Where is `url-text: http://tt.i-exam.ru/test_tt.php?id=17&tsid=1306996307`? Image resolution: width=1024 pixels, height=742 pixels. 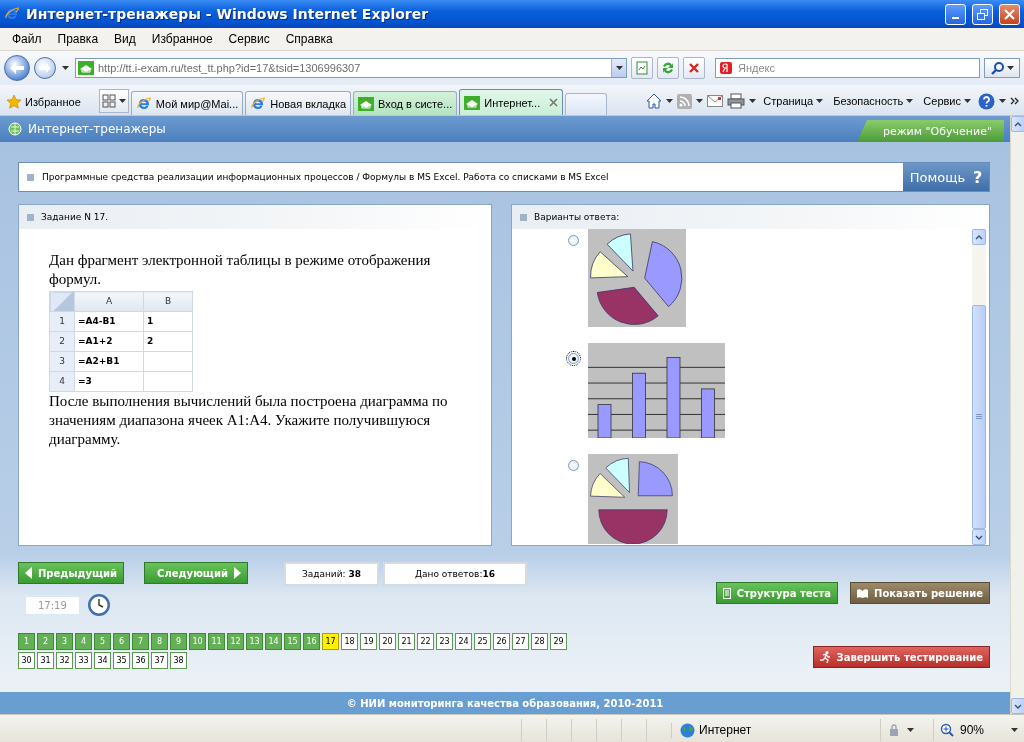
url-text: http://tt.i-exam.ru/test_tt.php?id=17&tsid=1306996307 is located at coordinates (230, 68).